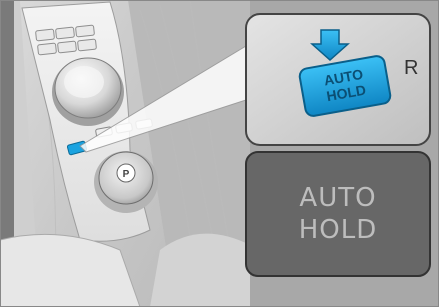 The height and width of the screenshot is (307, 439). What do you see at coordinates (411, 68) in the screenshot?
I see `gear-r-label: R` at bounding box center [411, 68].